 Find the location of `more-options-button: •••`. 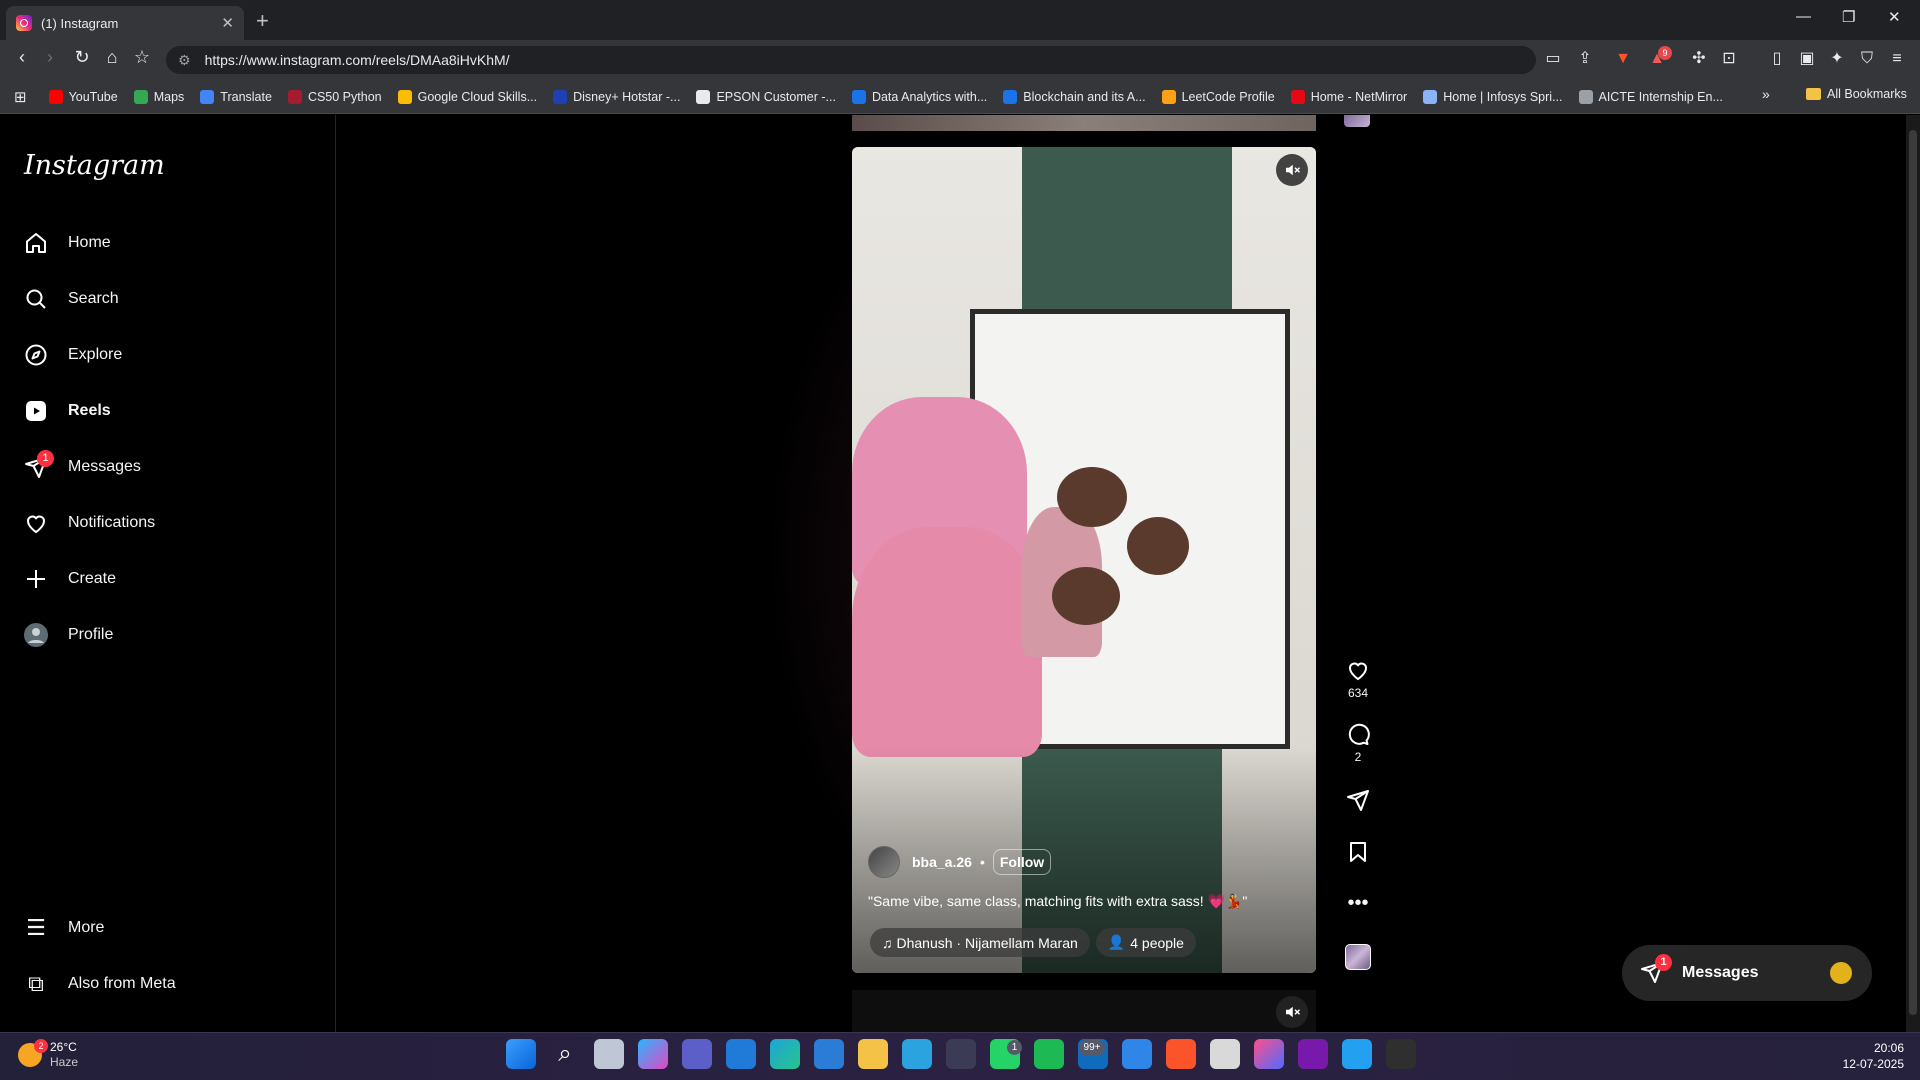

more-options-button: ••• is located at coordinates (1358, 903).